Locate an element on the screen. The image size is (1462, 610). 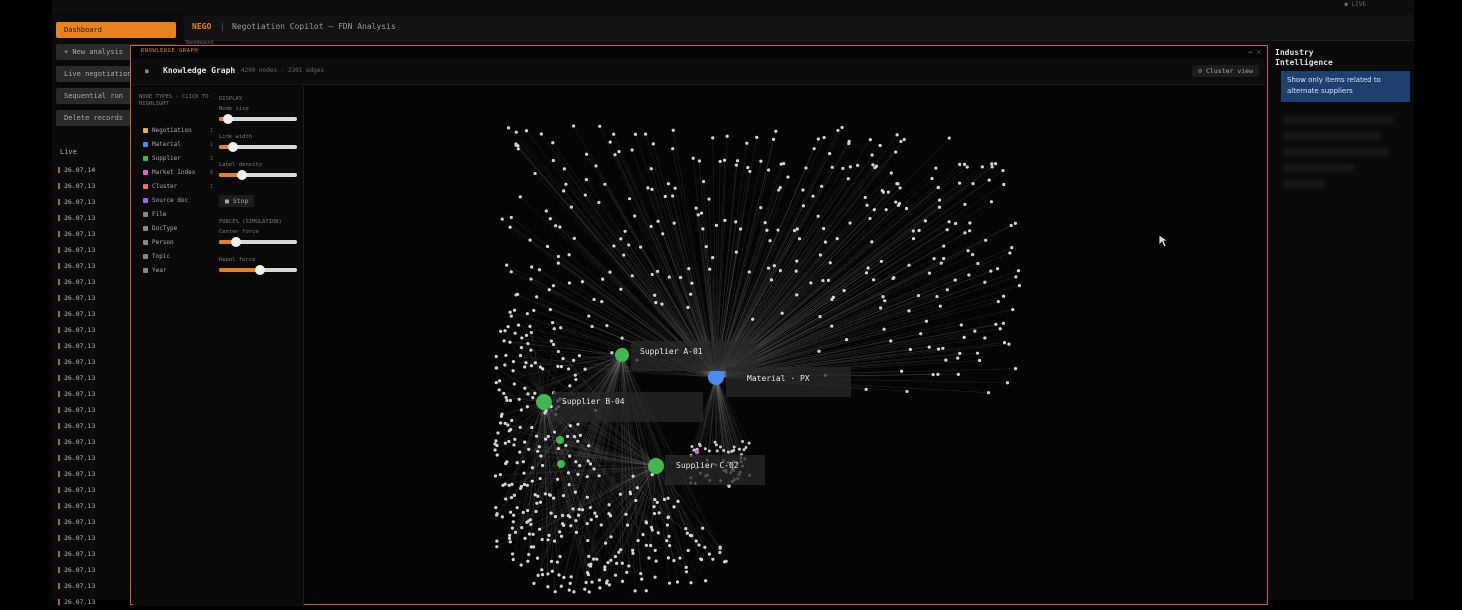
supplier-b-node is located at coordinates (544, 402).